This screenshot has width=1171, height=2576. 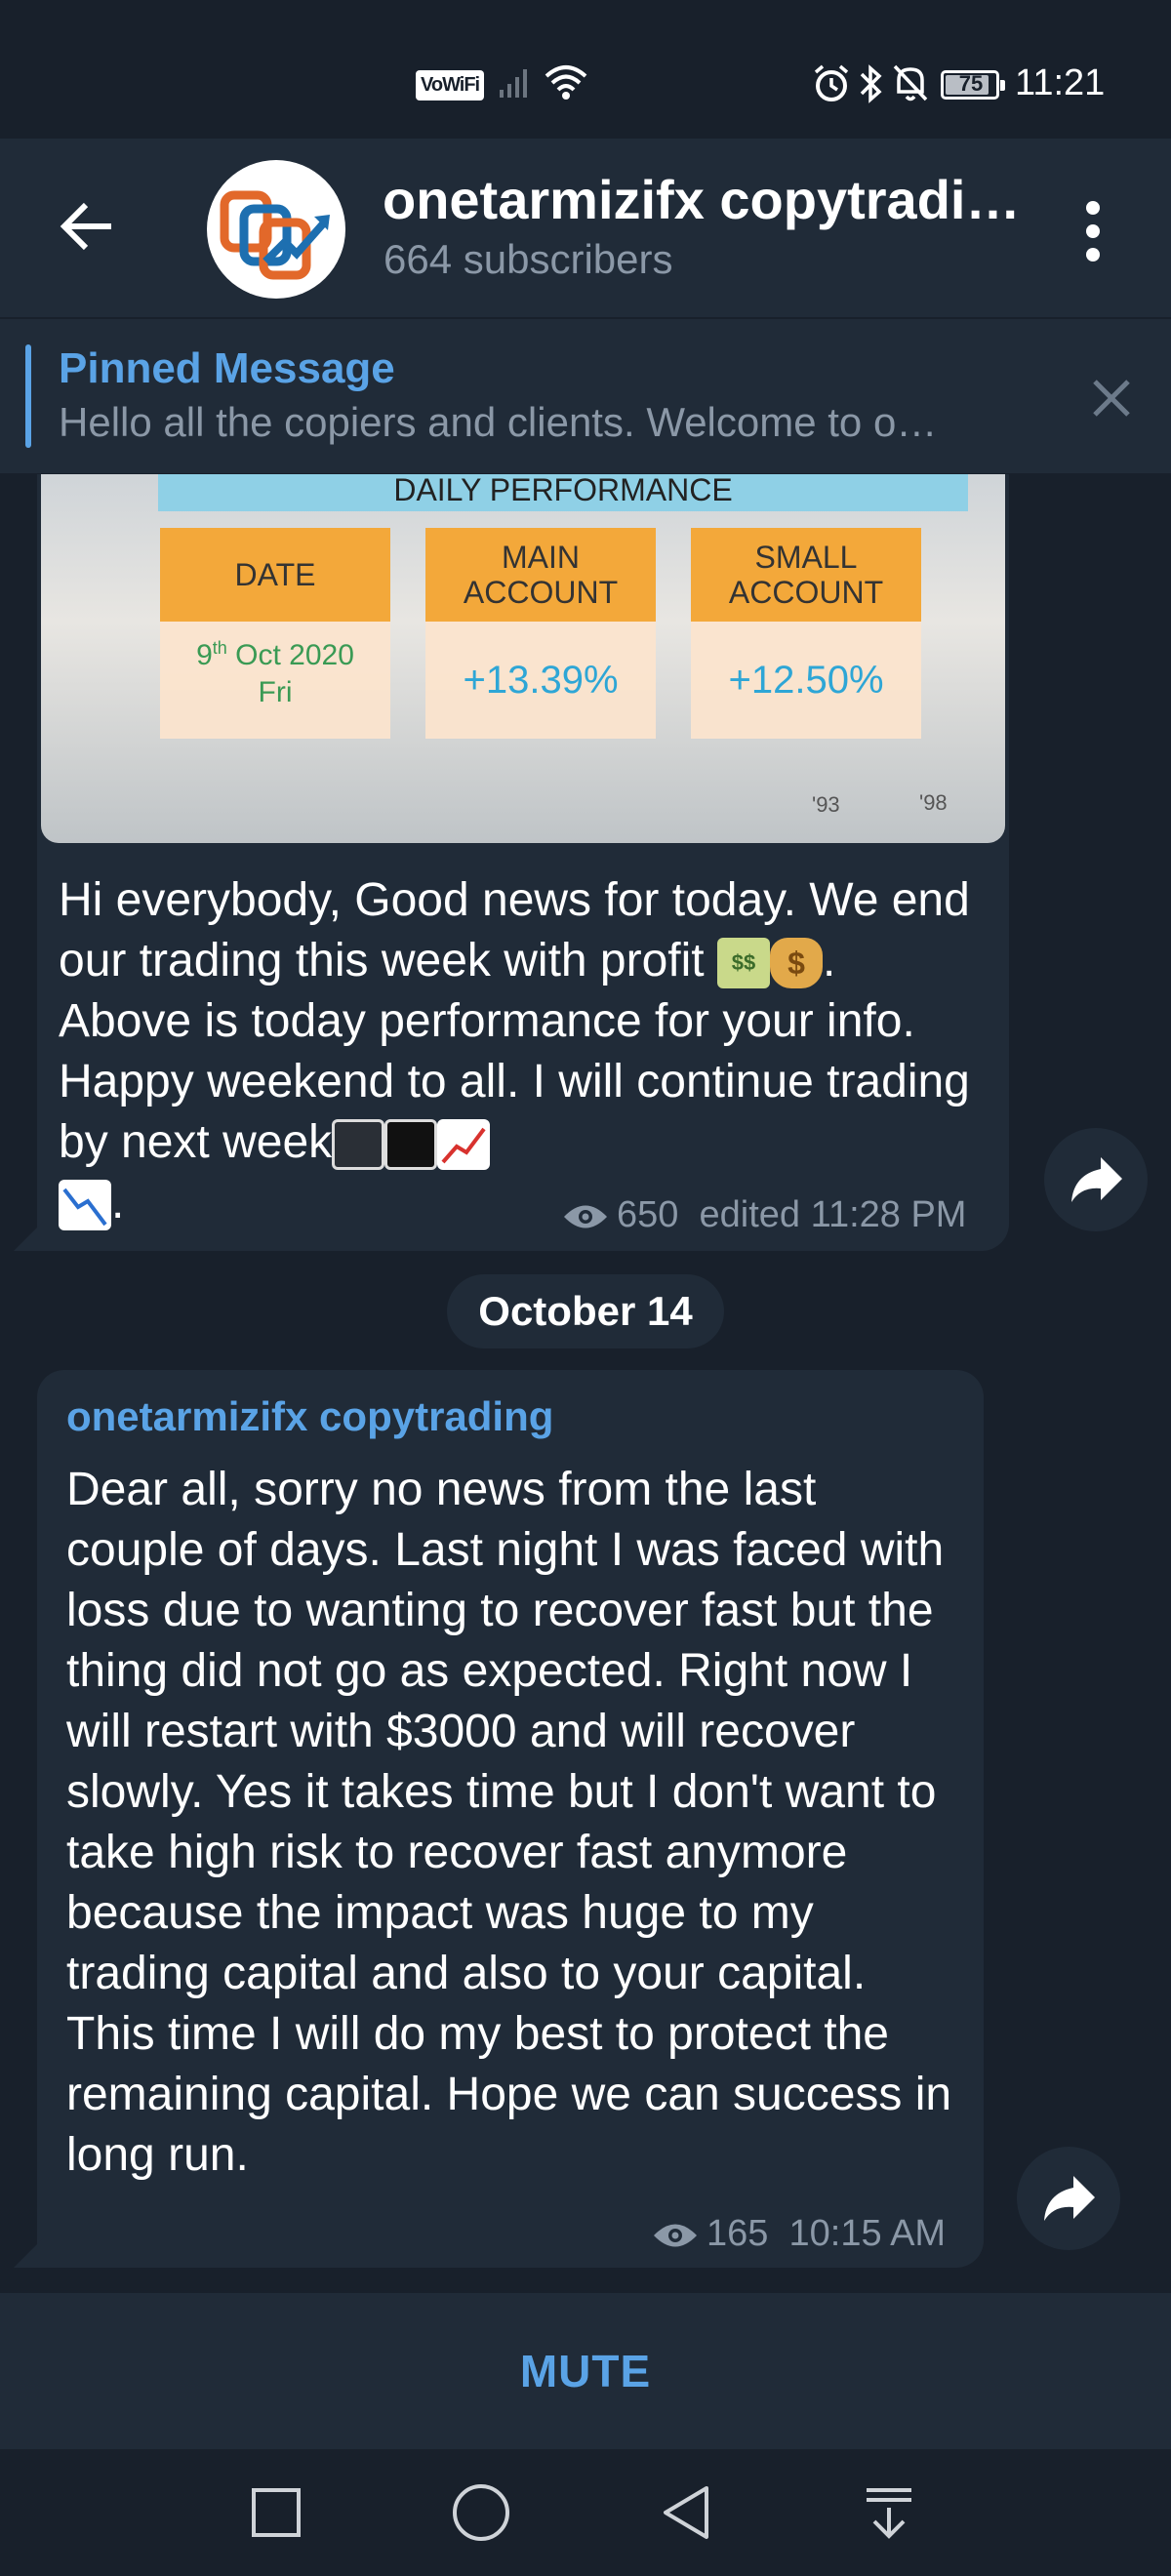 I want to click on view-count: 165, so click(x=738, y=2233).